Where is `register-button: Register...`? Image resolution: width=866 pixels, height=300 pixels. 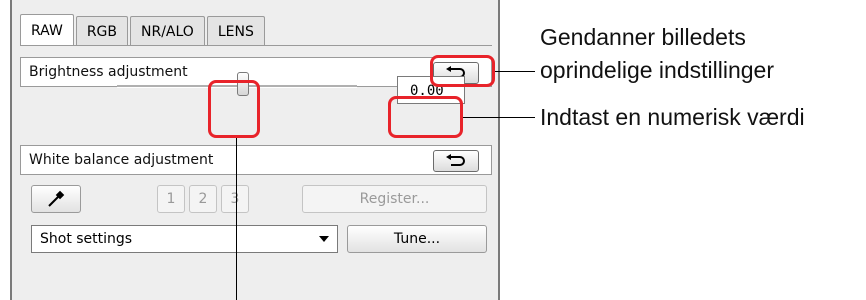 register-button: Register... is located at coordinates (394, 199).